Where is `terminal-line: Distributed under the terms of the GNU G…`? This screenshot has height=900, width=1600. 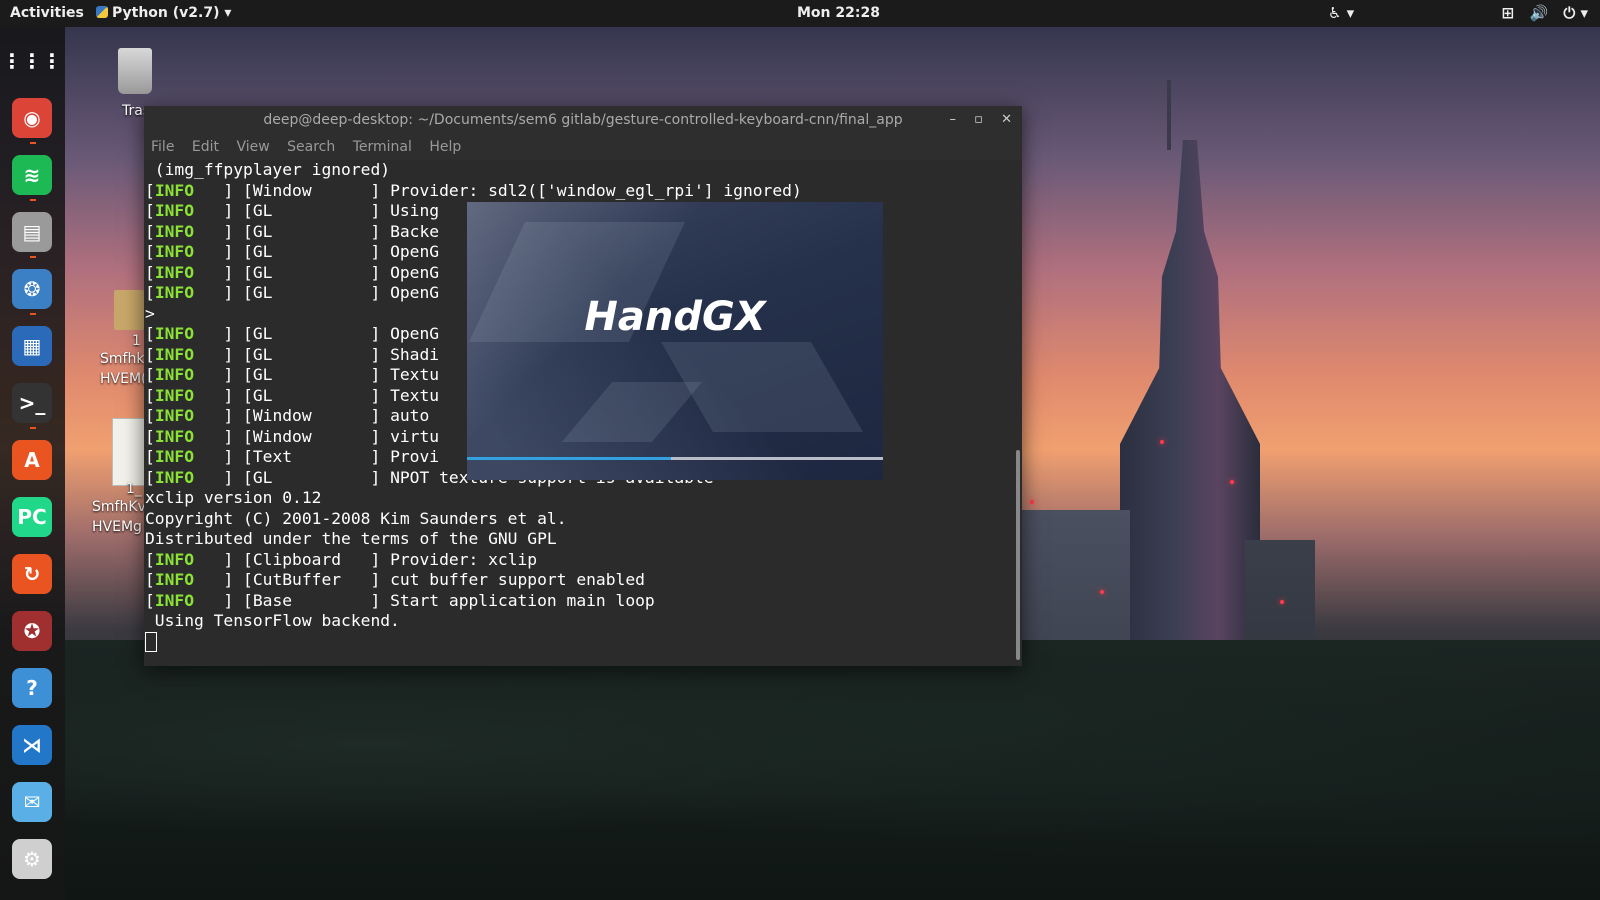 terminal-line: Distributed under the terms of the GNU G… is located at coordinates (351, 538).